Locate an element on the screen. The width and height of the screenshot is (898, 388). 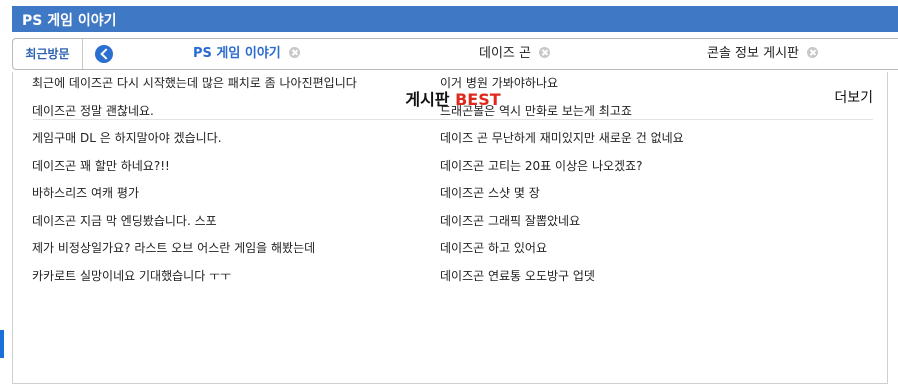
tab-console-info: 콘솔 정보 게시판 is located at coordinates (762, 54).